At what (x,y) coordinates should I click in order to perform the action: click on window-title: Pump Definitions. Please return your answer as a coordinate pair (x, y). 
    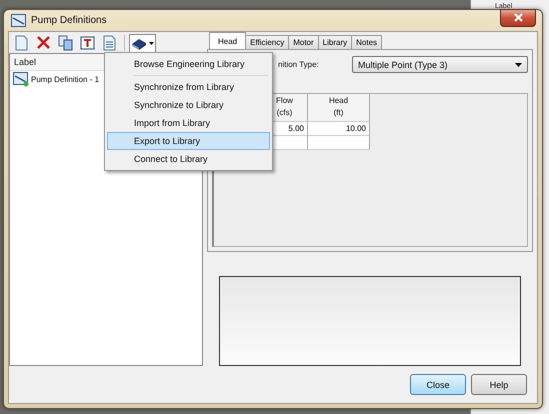
    Looking at the image, I should click on (69, 20).